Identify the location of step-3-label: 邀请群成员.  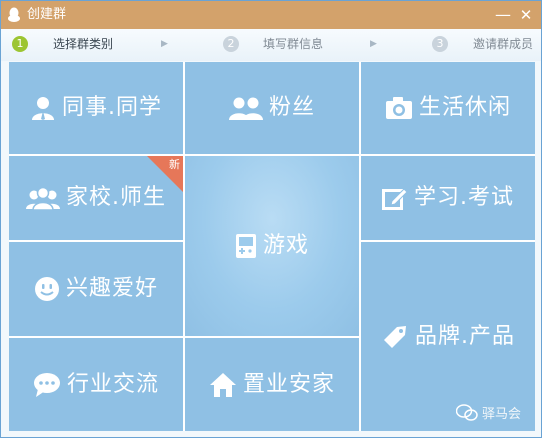
(503, 44).